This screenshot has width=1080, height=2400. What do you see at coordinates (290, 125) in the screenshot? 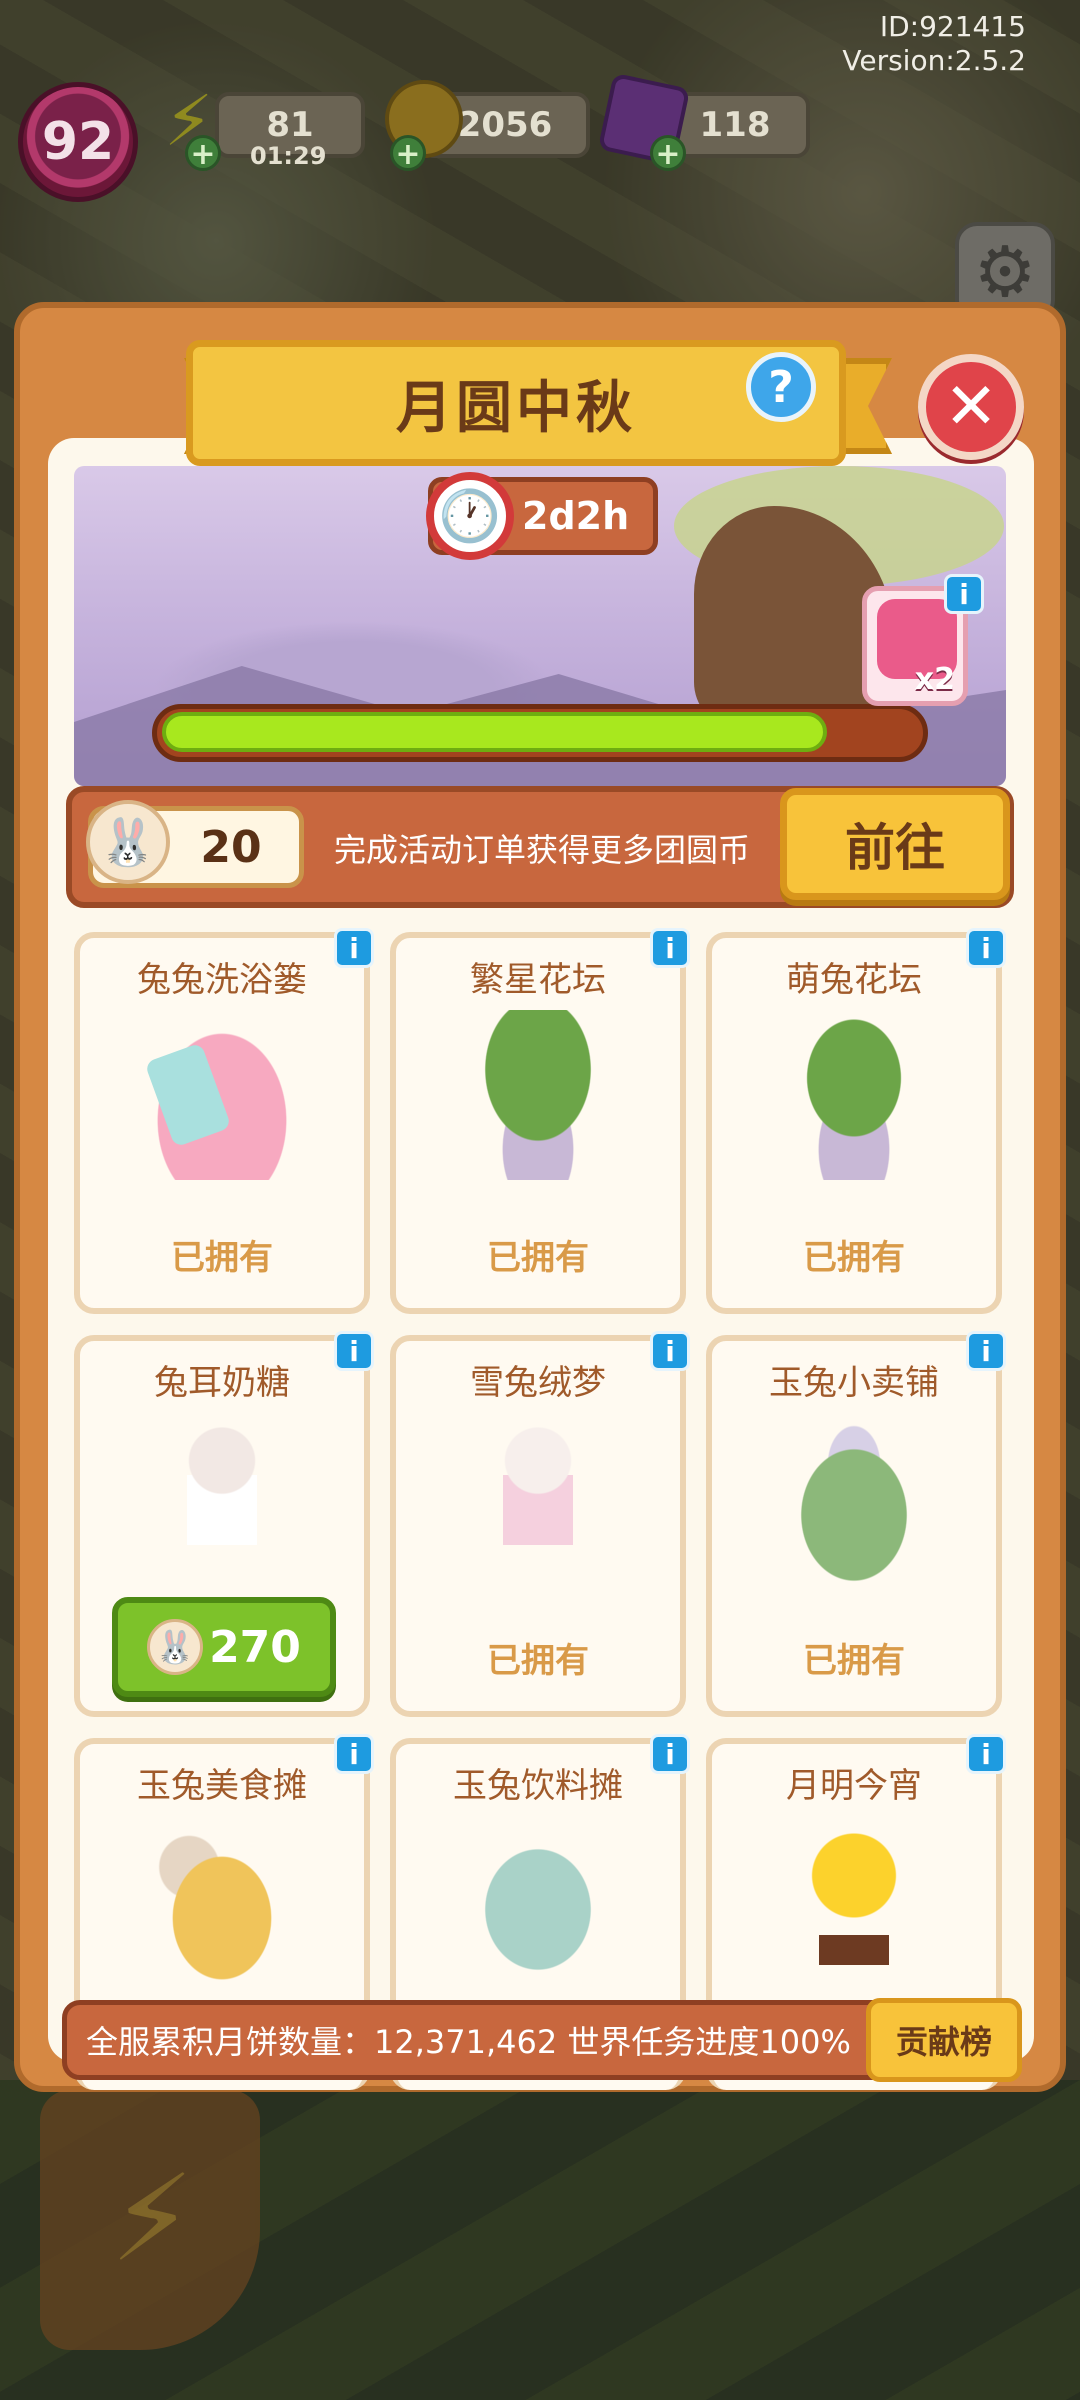
I see `energy-value: 81` at bounding box center [290, 125].